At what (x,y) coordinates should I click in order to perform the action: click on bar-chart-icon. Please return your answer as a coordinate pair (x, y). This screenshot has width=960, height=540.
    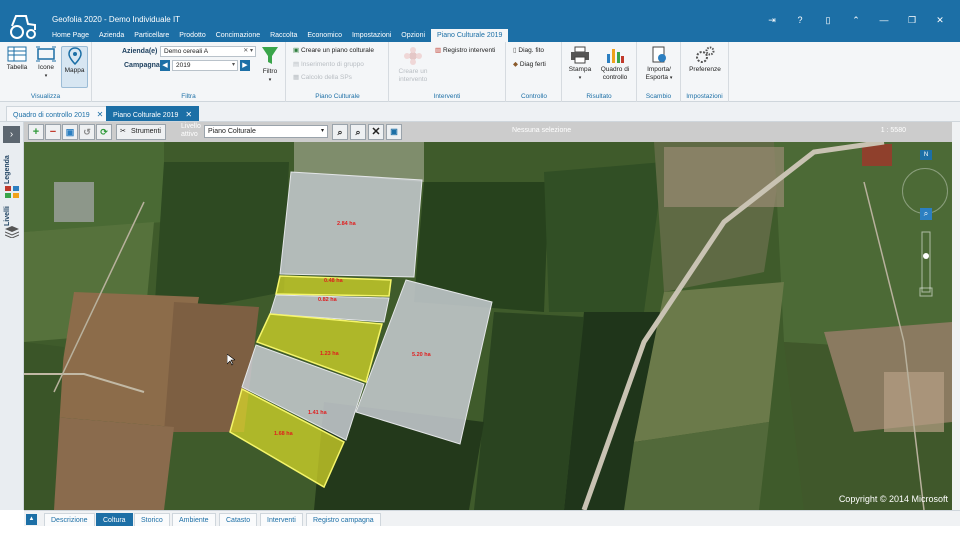
    Looking at the image, I should click on (615, 56).